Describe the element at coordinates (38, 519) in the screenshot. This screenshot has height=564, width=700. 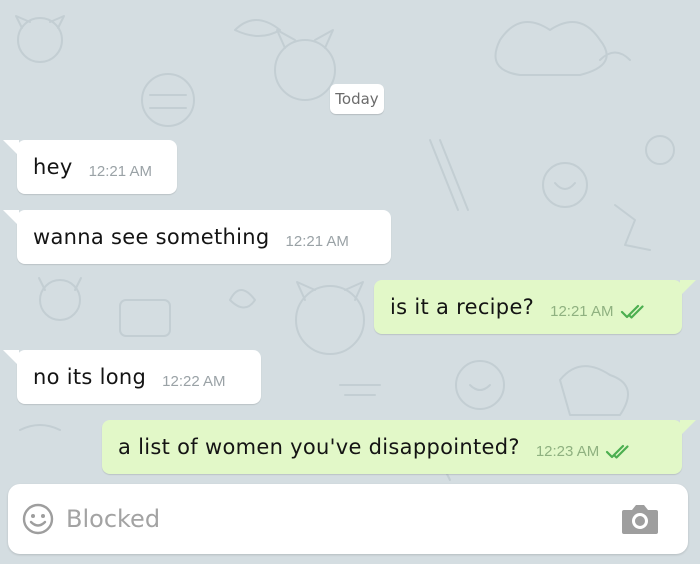
I see `smiley-icon` at that location.